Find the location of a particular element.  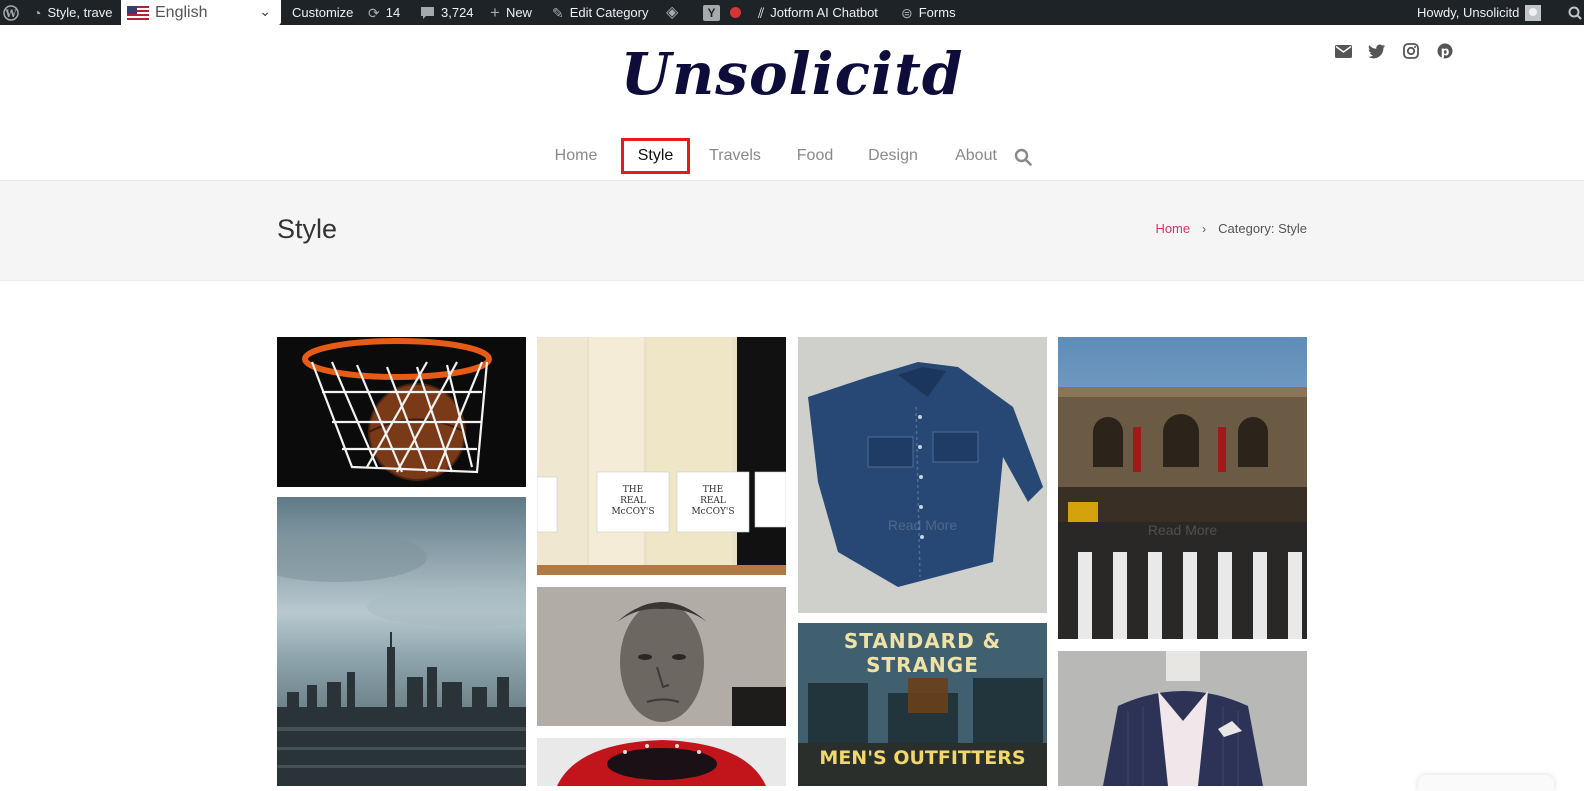

museum-image is located at coordinates (1182, 488).